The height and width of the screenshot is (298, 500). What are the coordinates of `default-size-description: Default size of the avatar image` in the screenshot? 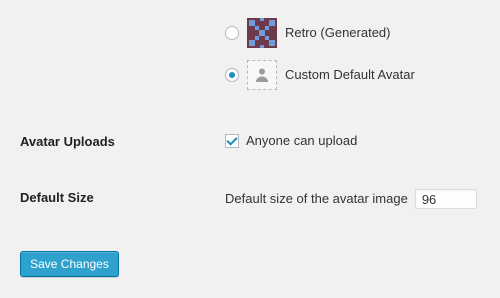 It's located at (316, 199).